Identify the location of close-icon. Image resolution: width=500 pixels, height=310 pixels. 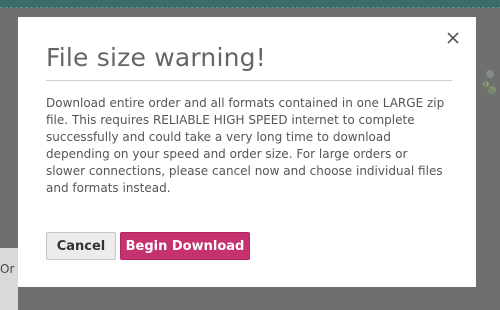
(453, 38).